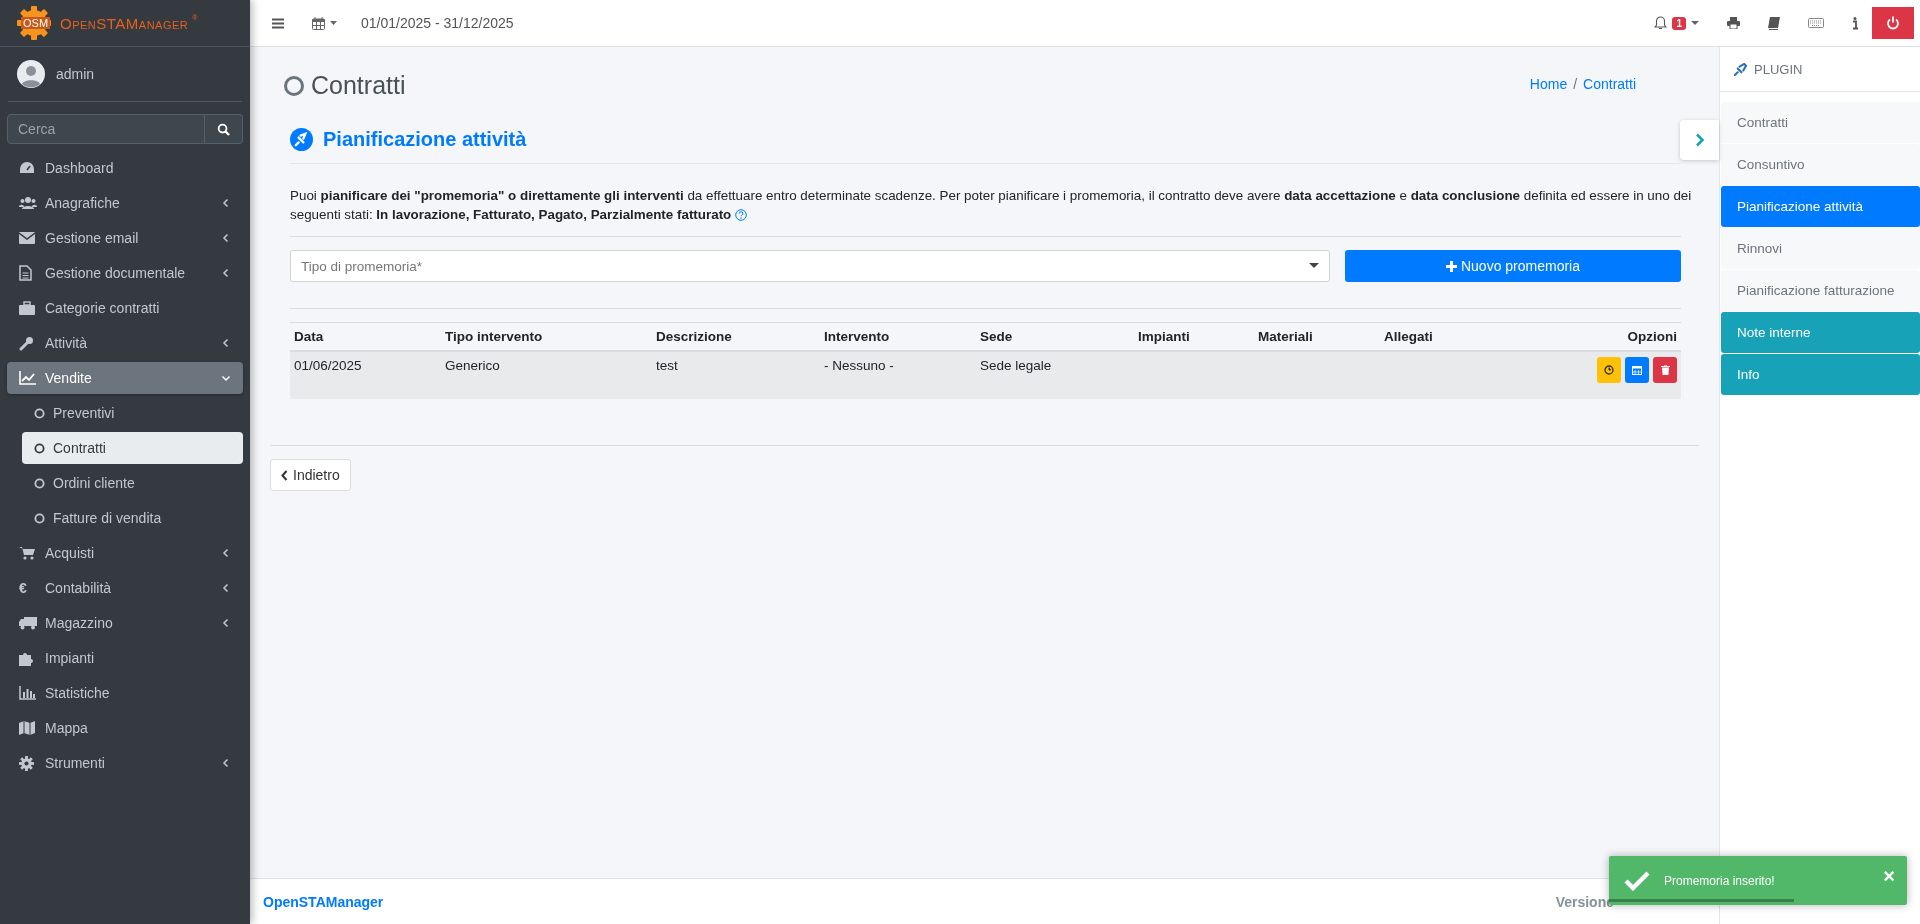  What do you see at coordinates (1820, 164) in the screenshot?
I see `plugin-tab: Consuntivo` at bounding box center [1820, 164].